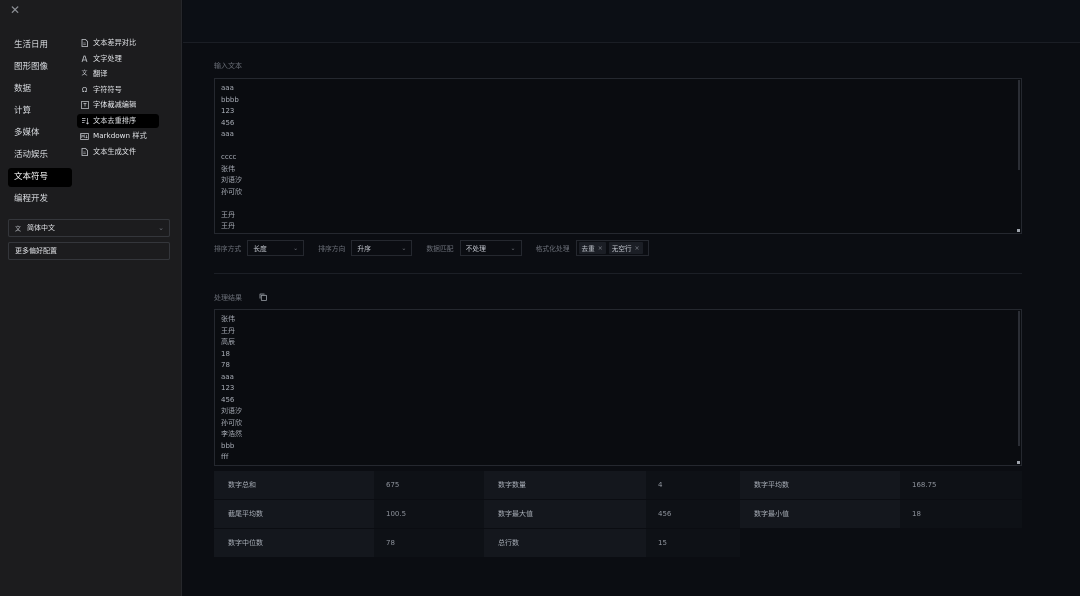 This screenshot has height=596, width=1080. What do you see at coordinates (231, 191) in the screenshot?
I see `input-line: 孙可欣` at bounding box center [231, 191].